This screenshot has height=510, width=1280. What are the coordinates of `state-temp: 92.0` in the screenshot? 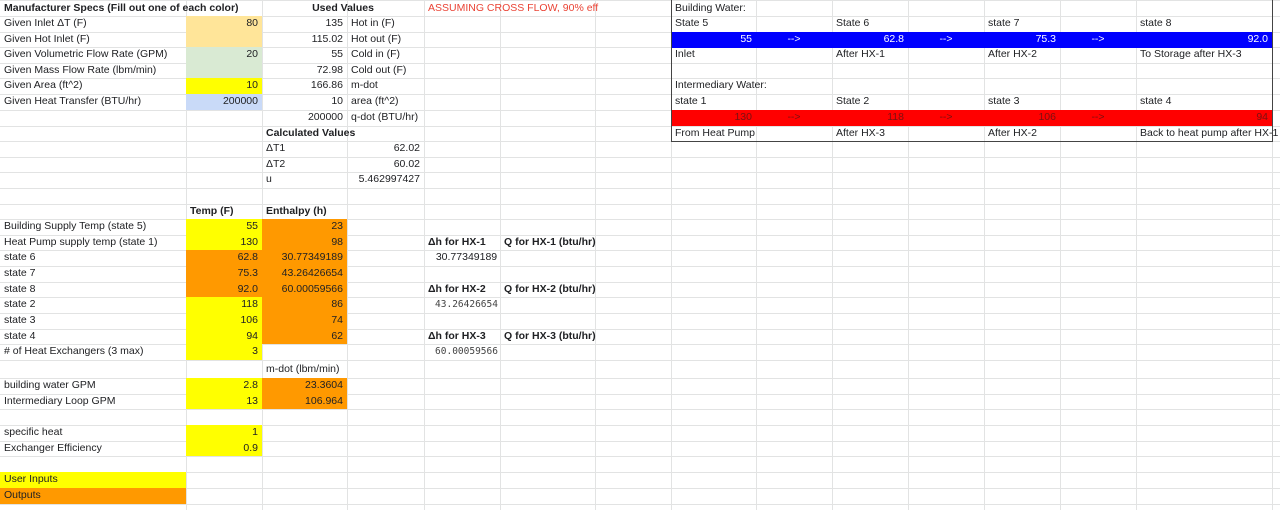 It's located at (224, 290).